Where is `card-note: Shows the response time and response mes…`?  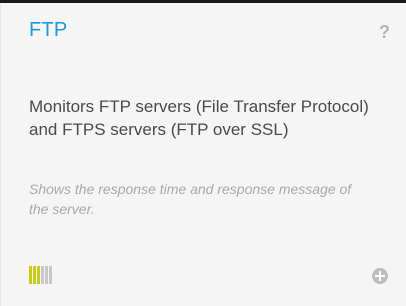 card-note: Shows the response time and response mes… is located at coordinates (190, 199).